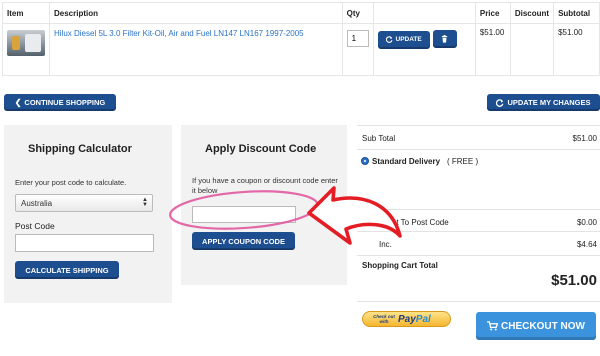  Describe the element at coordinates (18, 102) in the screenshot. I see `chevron-left-icon: ❮` at that location.